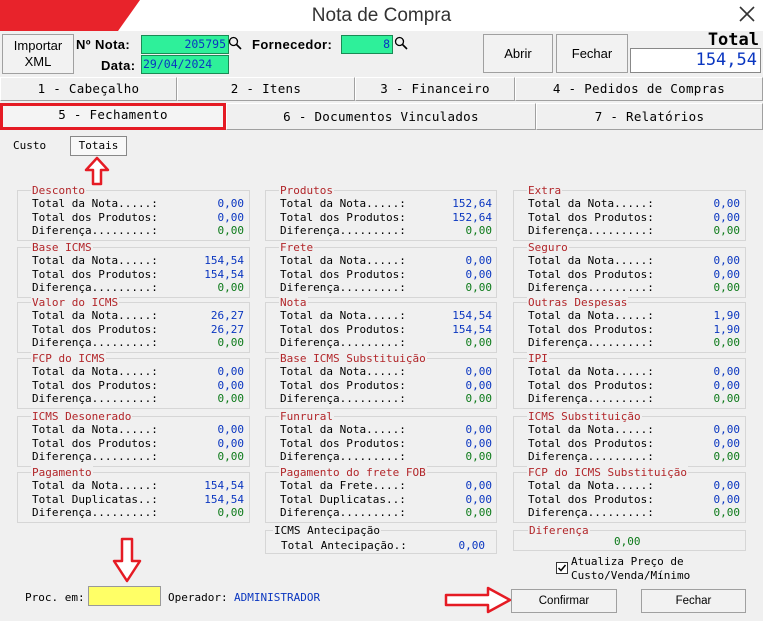  Describe the element at coordinates (627, 541) in the screenshot. I see `diferenca-value: 0,00` at that location.